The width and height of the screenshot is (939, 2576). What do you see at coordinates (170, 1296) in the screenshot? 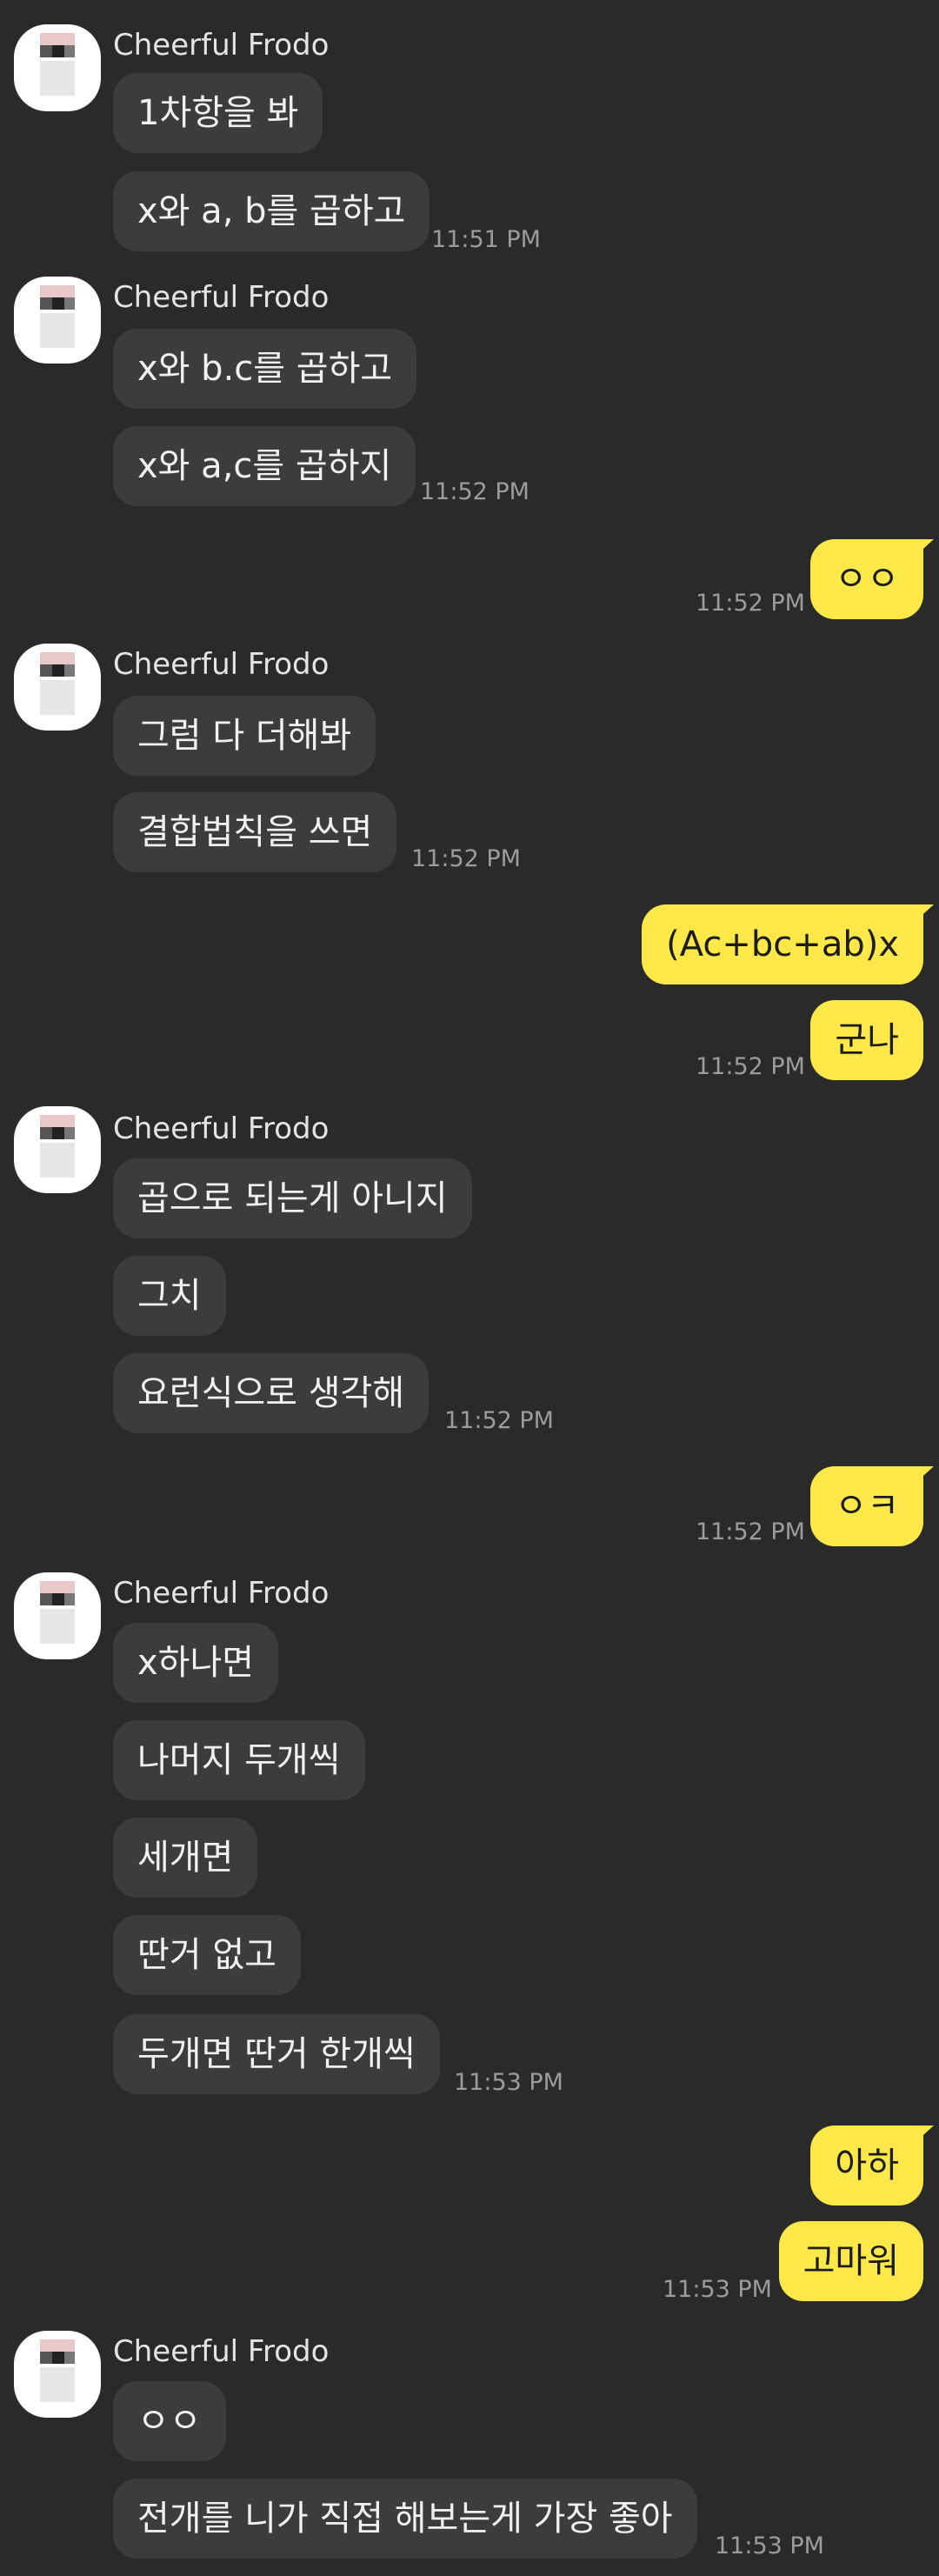
I see `message-bubble: 그치` at bounding box center [170, 1296].